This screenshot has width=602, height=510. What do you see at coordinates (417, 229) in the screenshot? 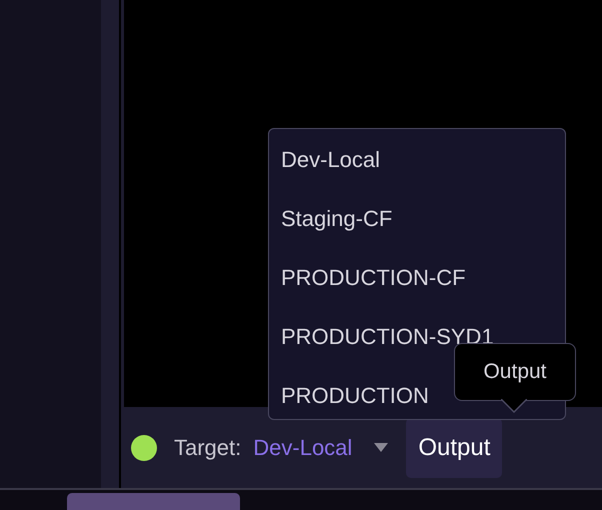
I see `target-option: Staging-CF` at bounding box center [417, 229].